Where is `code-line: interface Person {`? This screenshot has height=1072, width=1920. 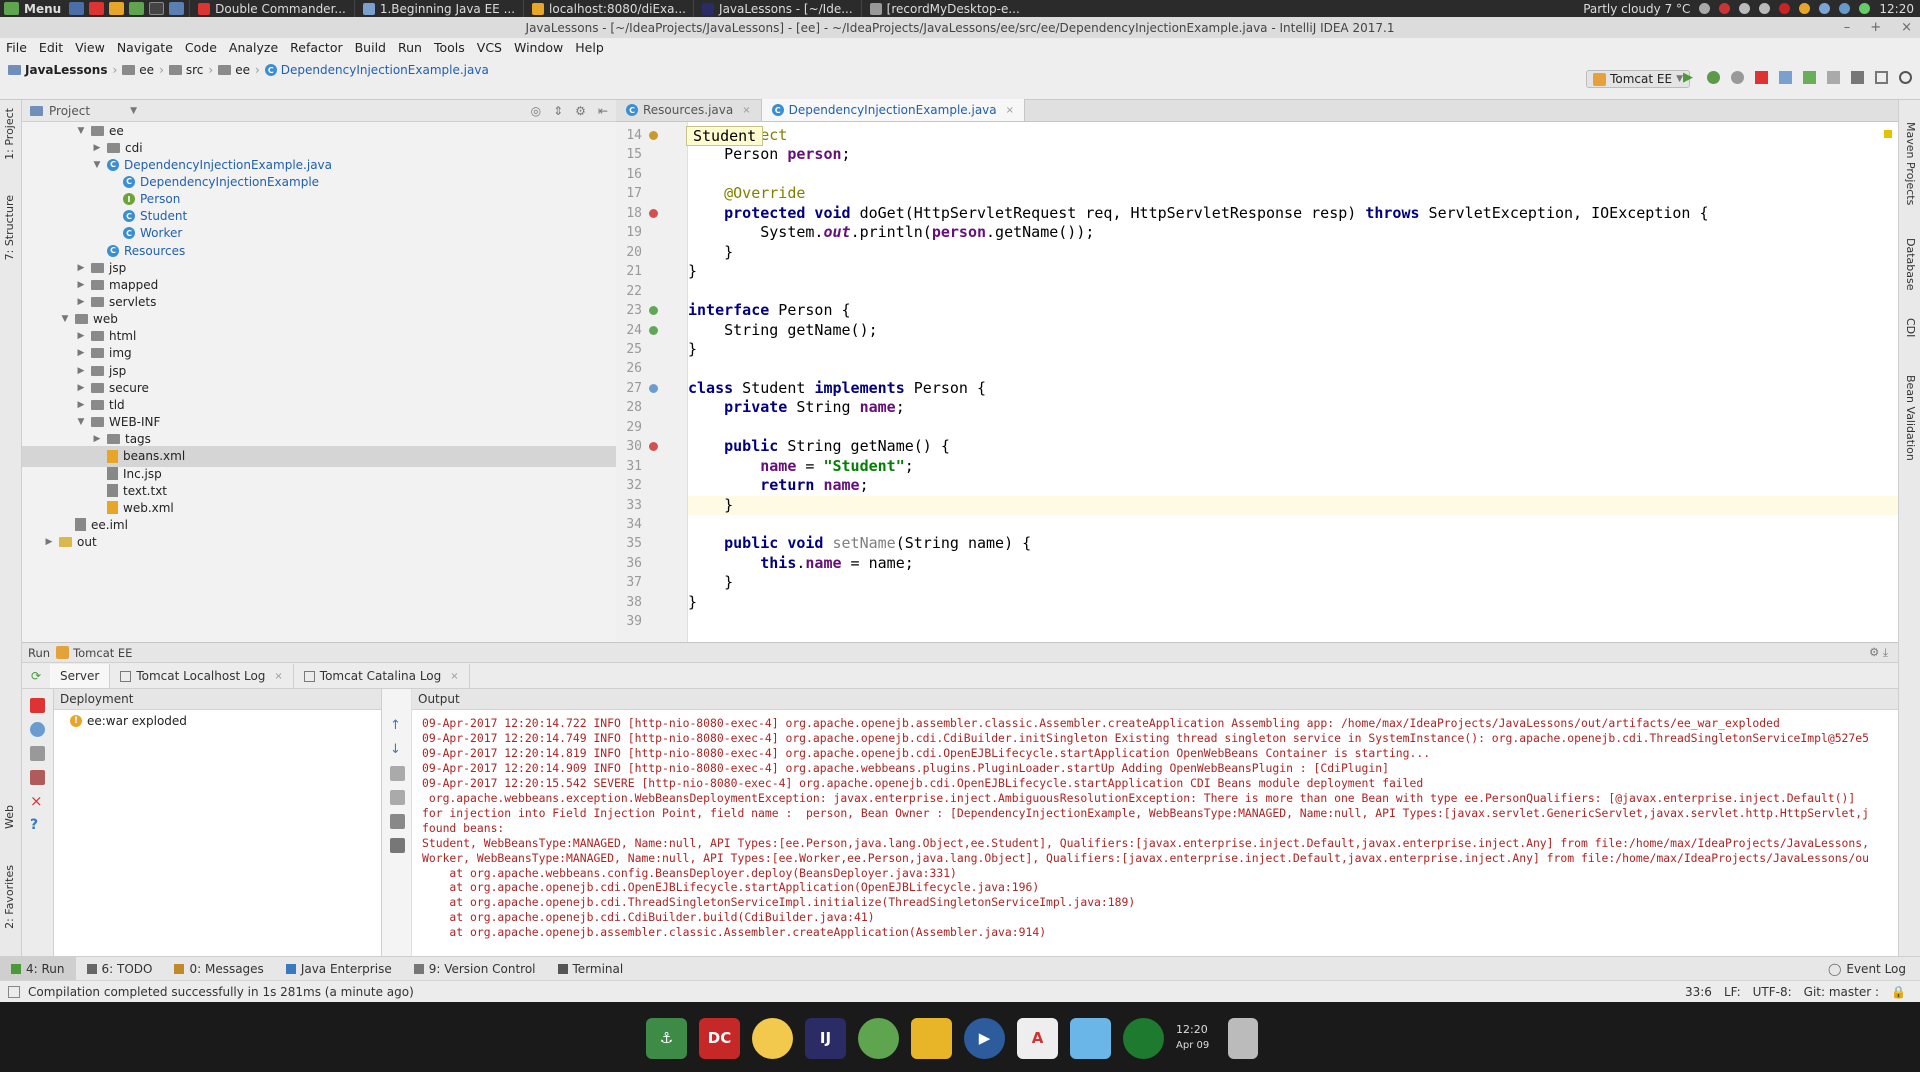
code-line: interface Person { is located at coordinates (769, 310).